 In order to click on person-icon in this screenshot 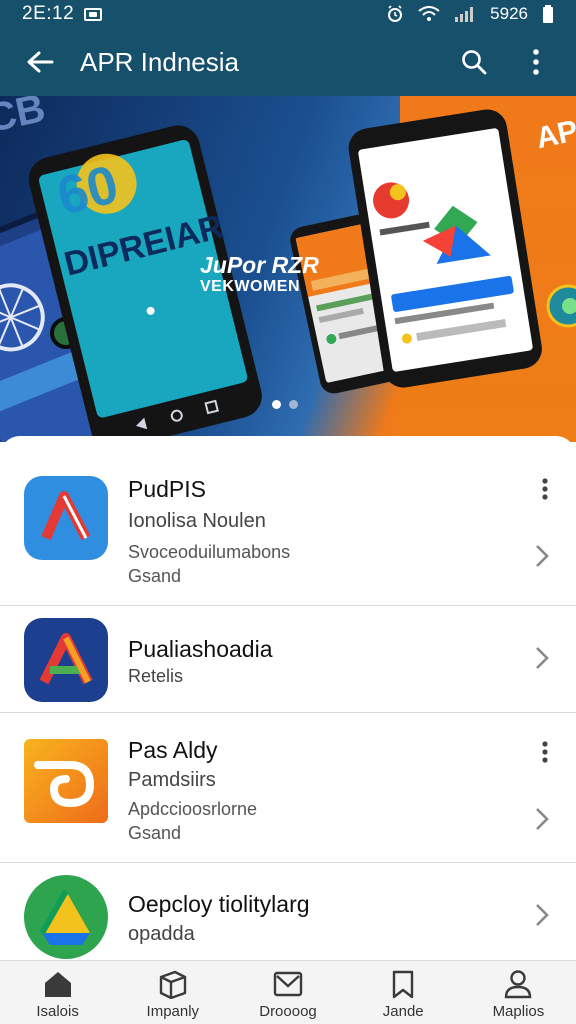, I will do `click(518, 984)`.